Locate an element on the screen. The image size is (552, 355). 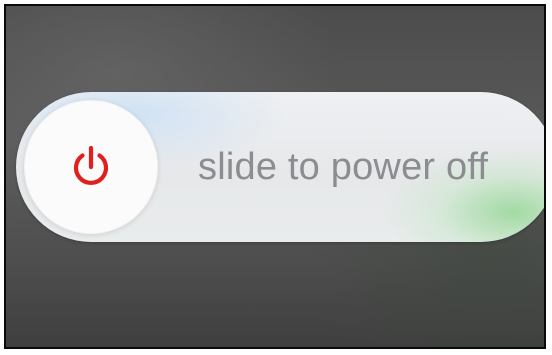
power-slider-knob is located at coordinates (91, 167).